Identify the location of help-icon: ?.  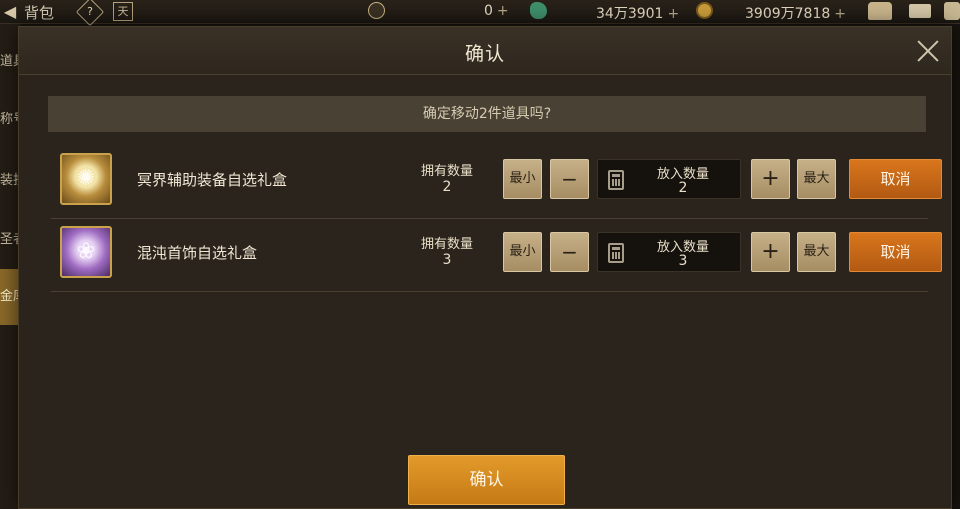
(90, 13).